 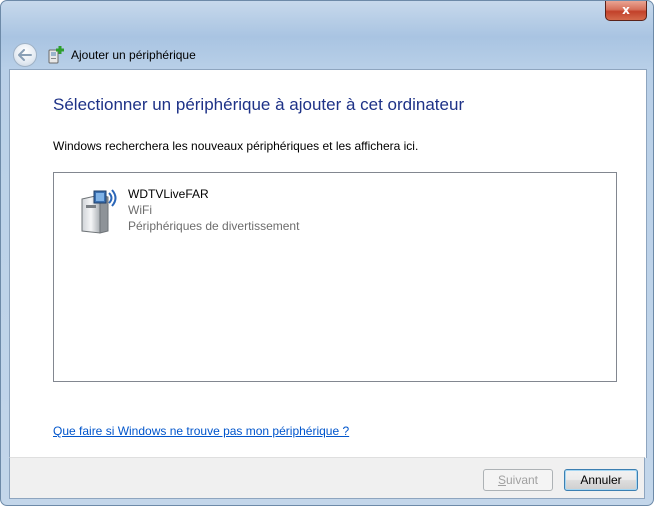 I want to click on close-icon: x, so click(x=626, y=10).